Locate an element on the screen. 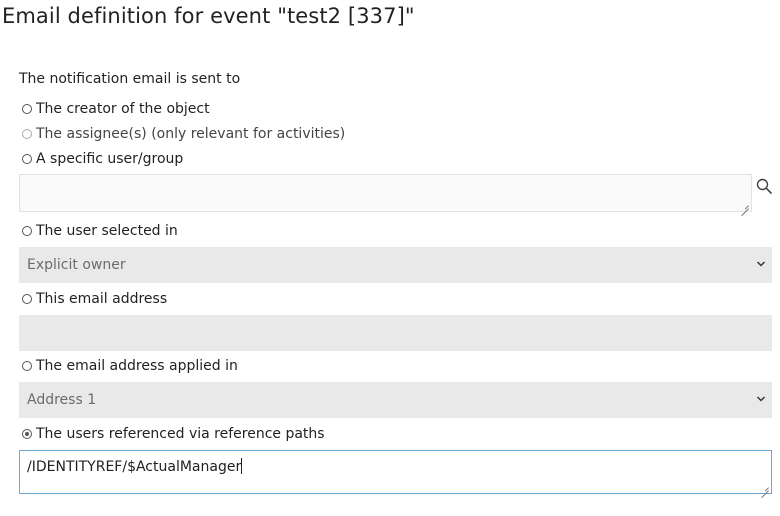 Image resolution: width=780 pixels, height=516 pixels. email-address-input is located at coordinates (395, 333).